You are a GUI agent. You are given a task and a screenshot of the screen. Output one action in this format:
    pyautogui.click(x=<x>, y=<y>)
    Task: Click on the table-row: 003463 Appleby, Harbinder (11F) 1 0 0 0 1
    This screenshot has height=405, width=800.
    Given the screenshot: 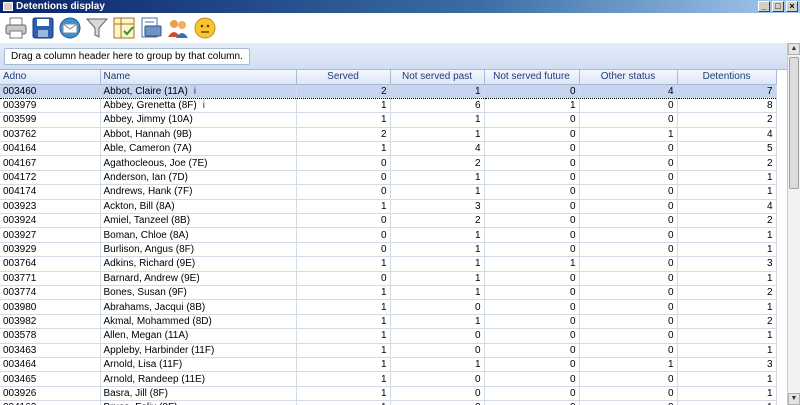 What is the action you would take?
    pyautogui.click(x=388, y=350)
    